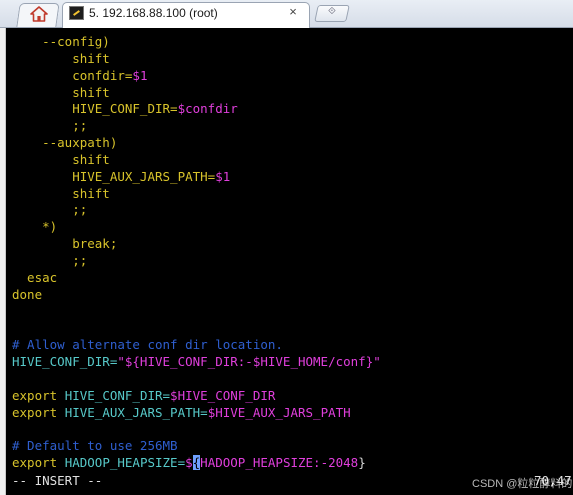 This screenshot has width=573, height=495. What do you see at coordinates (27, 294) in the screenshot?
I see `code-token: done` at bounding box center [27, 294].